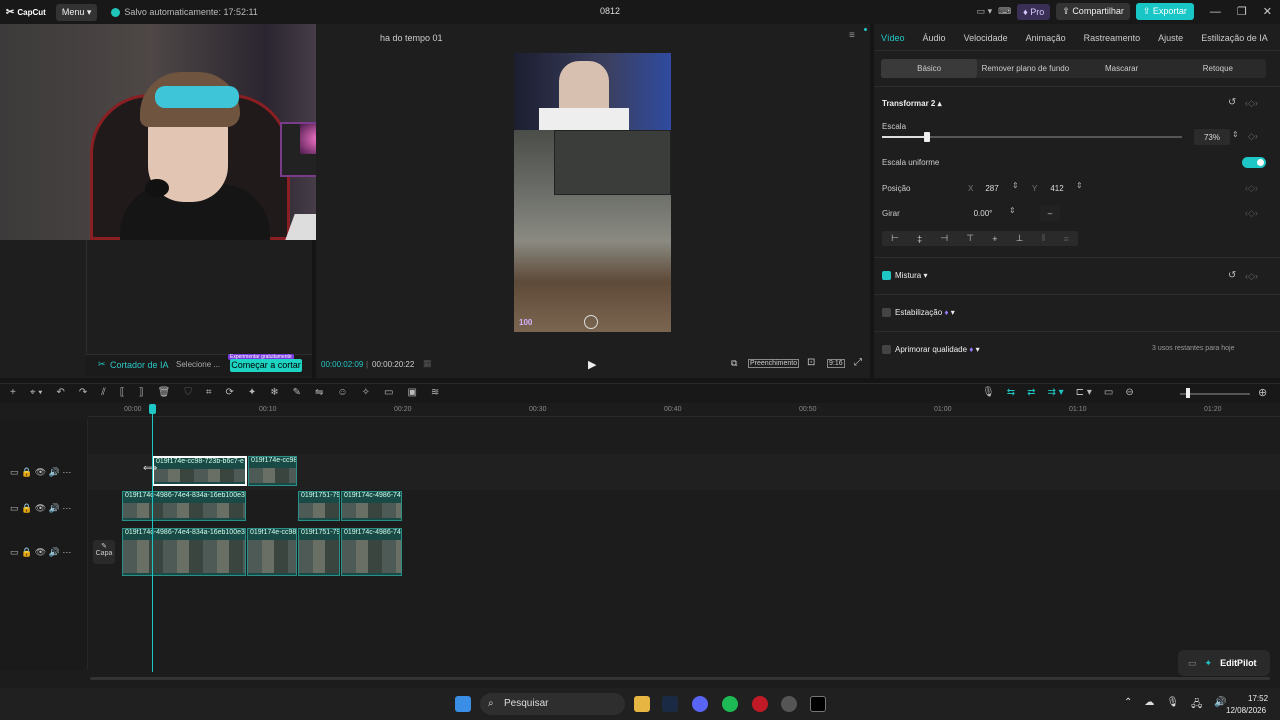 The height and width of the screenshot is (720, 1280). I want to click on mic-icon: 🎙, so click(988, 392).